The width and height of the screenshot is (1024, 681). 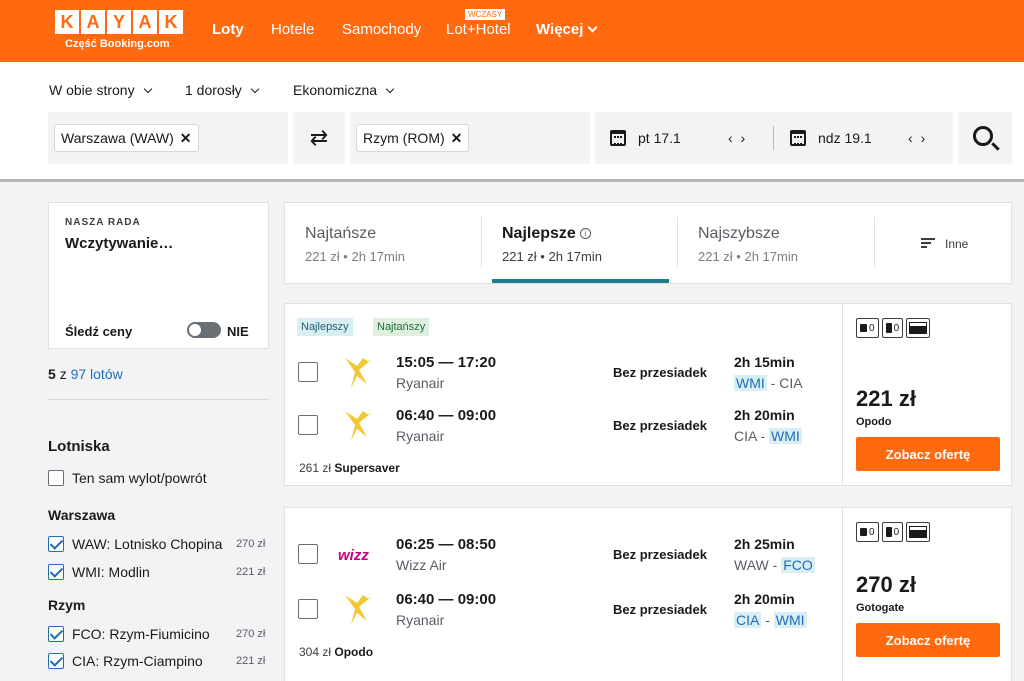 I want to click on tab-fastest: Najszybsze 221 zł • 2h 17min, so click(x=788, y=243).